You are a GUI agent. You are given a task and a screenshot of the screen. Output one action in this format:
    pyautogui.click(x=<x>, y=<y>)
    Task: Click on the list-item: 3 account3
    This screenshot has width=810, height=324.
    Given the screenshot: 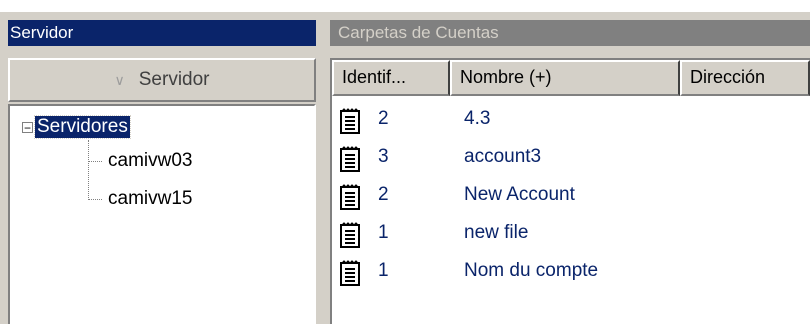 What is the action you would take?
    pyautogui.click(x=571, y=161)
    